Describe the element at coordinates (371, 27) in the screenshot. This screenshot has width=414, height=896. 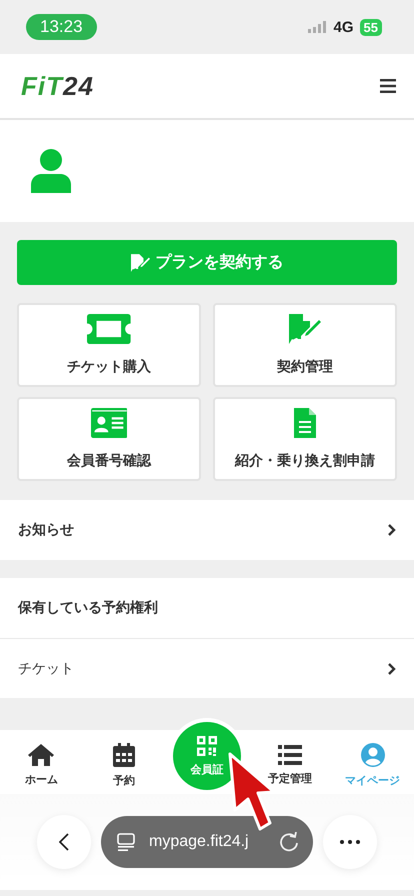
I see `battery-level: 55` at that location.